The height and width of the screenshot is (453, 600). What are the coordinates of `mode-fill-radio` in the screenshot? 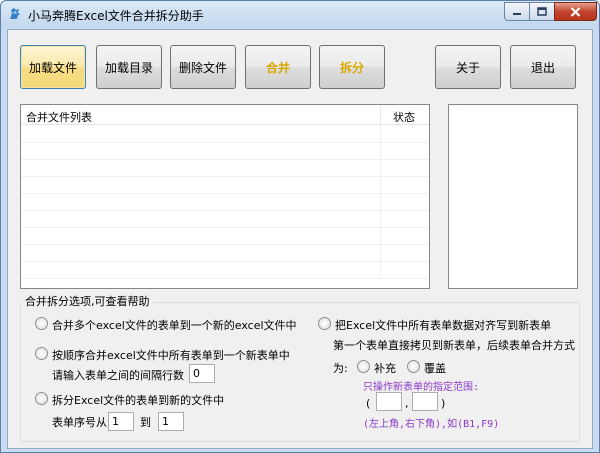 It's located at (363, 366).